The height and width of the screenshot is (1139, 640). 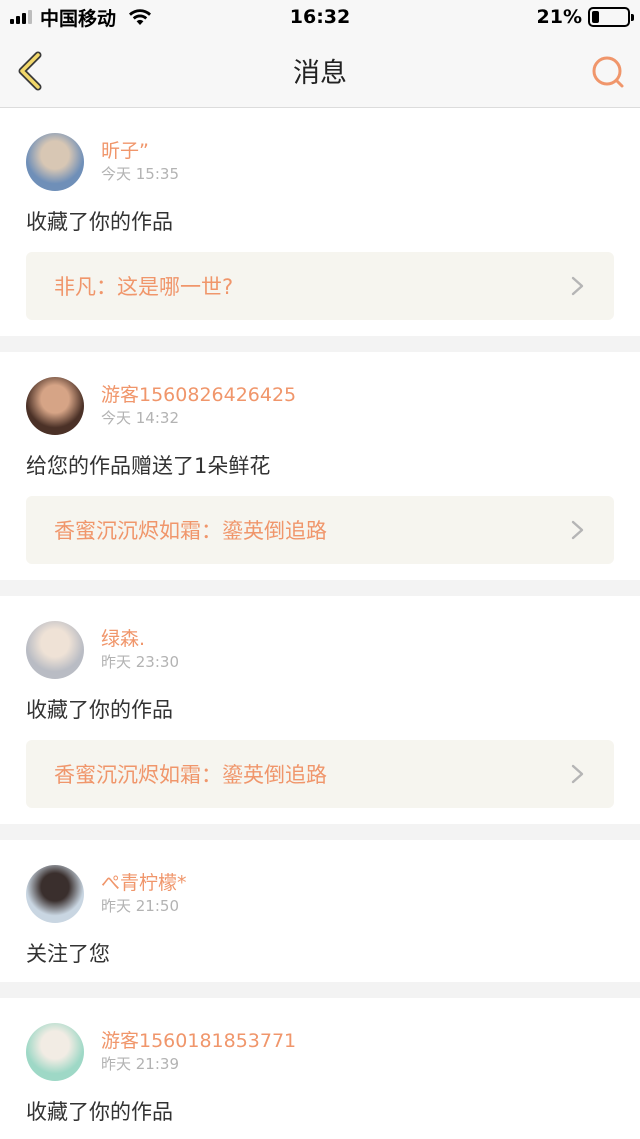 I want to click on message-time: 今天 15:35, so click(x=140, y=174).